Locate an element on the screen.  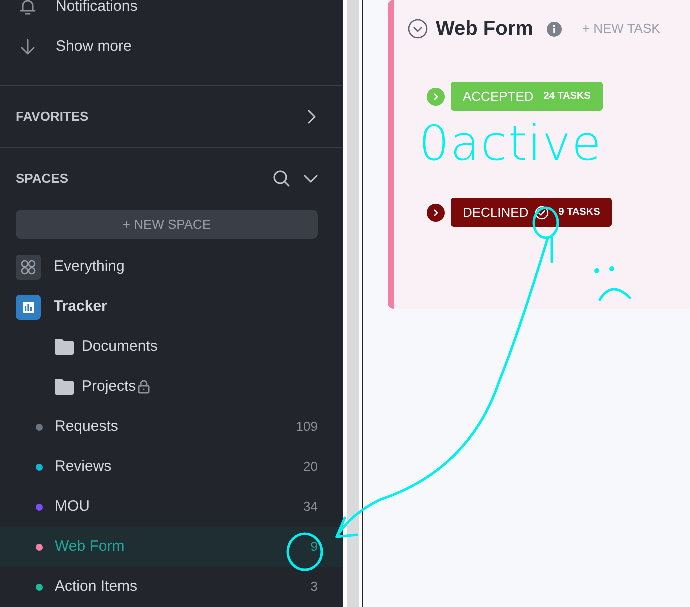
sad-face-annotation is located at coordinates (613, 284).